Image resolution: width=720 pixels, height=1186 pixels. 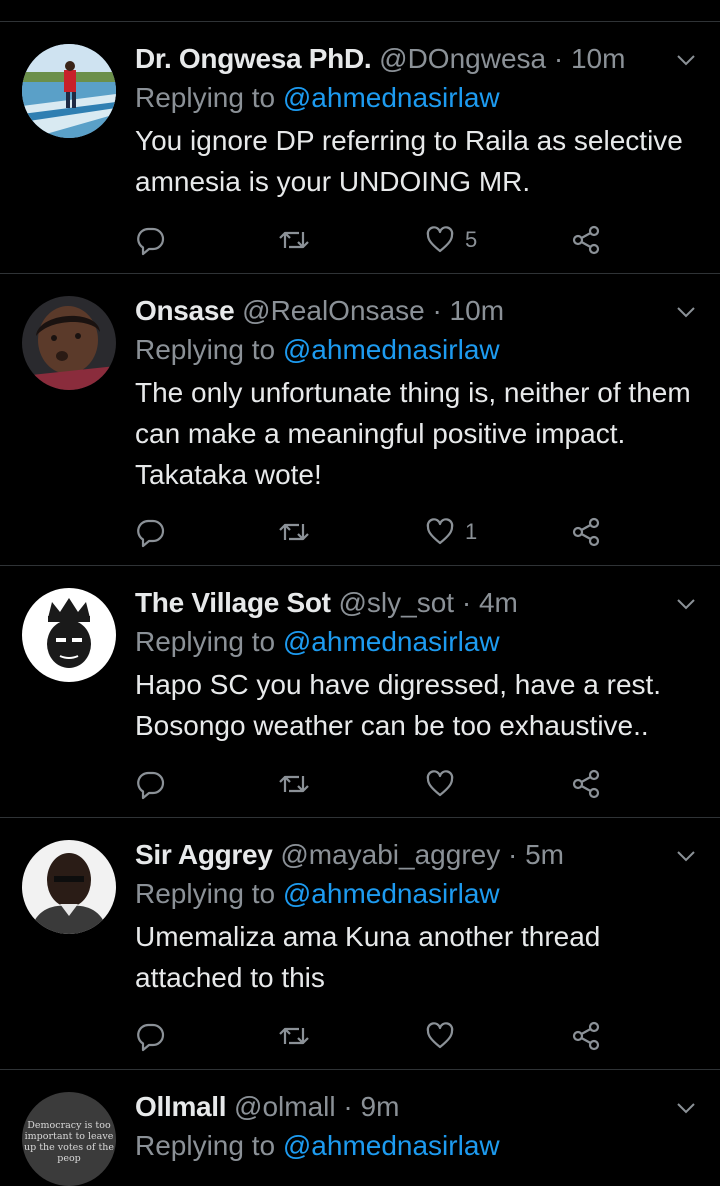 I want to click on author-handle: @RealOnsase, so click(x=333, y=310).